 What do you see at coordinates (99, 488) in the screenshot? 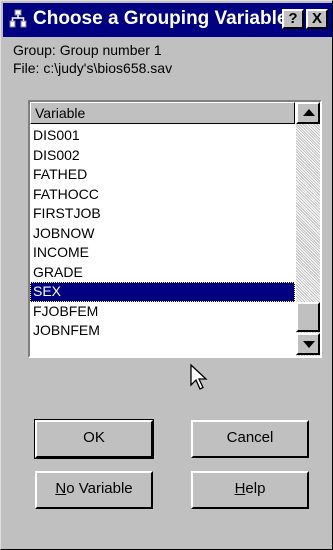
I see `no-variable-button-label: o Variable` at bounding box center [99, 488].